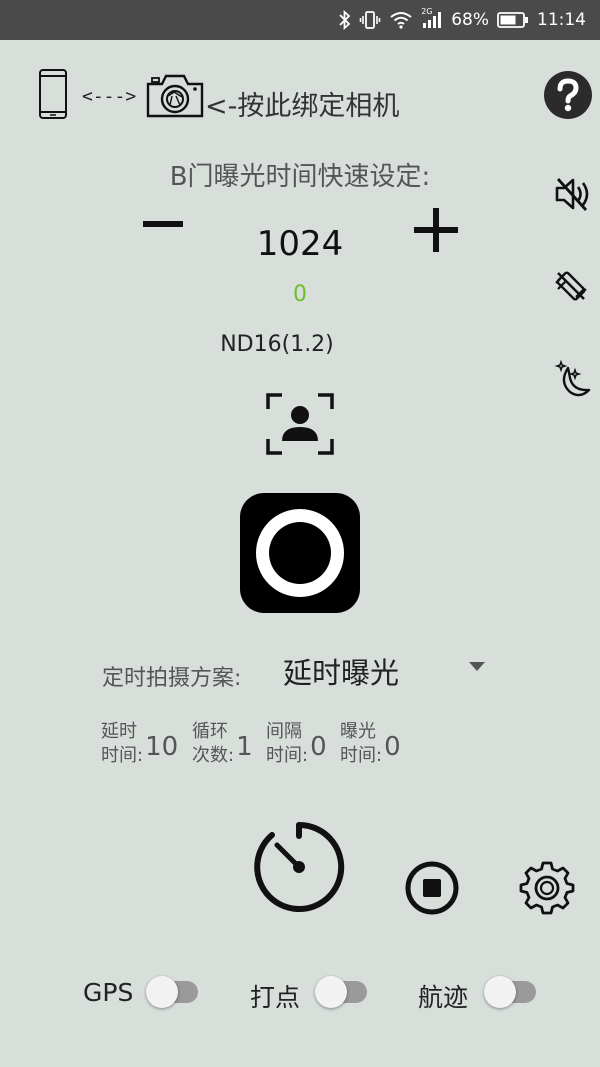  What do you see at coordinates (443, 997) in the screenshot?
I see `track-label: 航迹` at bounding box center [443, 997].